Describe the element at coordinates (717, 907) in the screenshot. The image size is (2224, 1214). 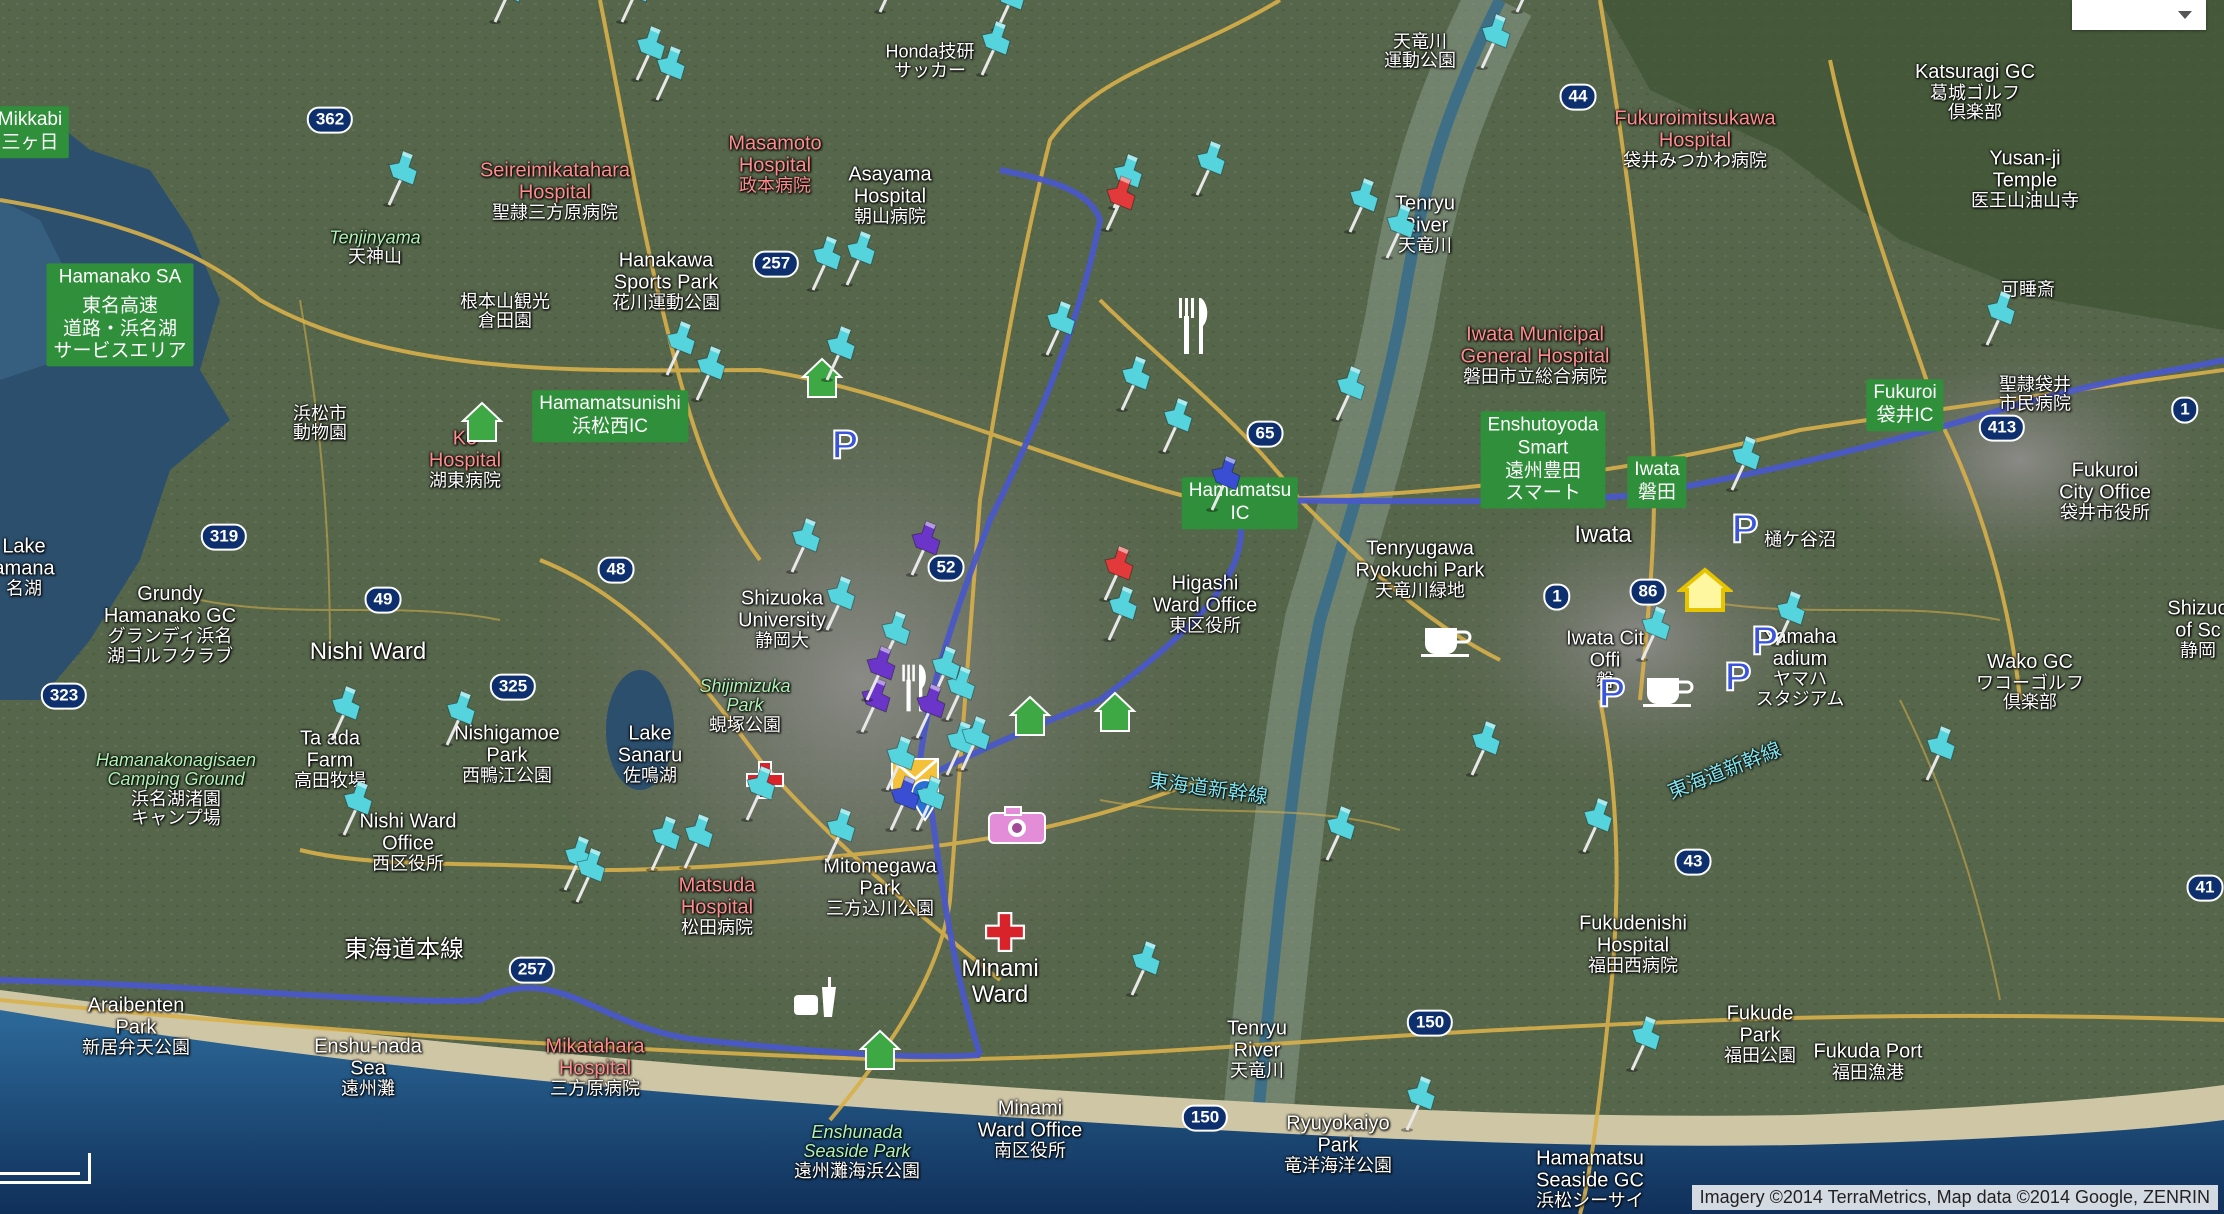
I see `label-matsuda-hospital: Matsuda Hospital 松田病院` at that location.